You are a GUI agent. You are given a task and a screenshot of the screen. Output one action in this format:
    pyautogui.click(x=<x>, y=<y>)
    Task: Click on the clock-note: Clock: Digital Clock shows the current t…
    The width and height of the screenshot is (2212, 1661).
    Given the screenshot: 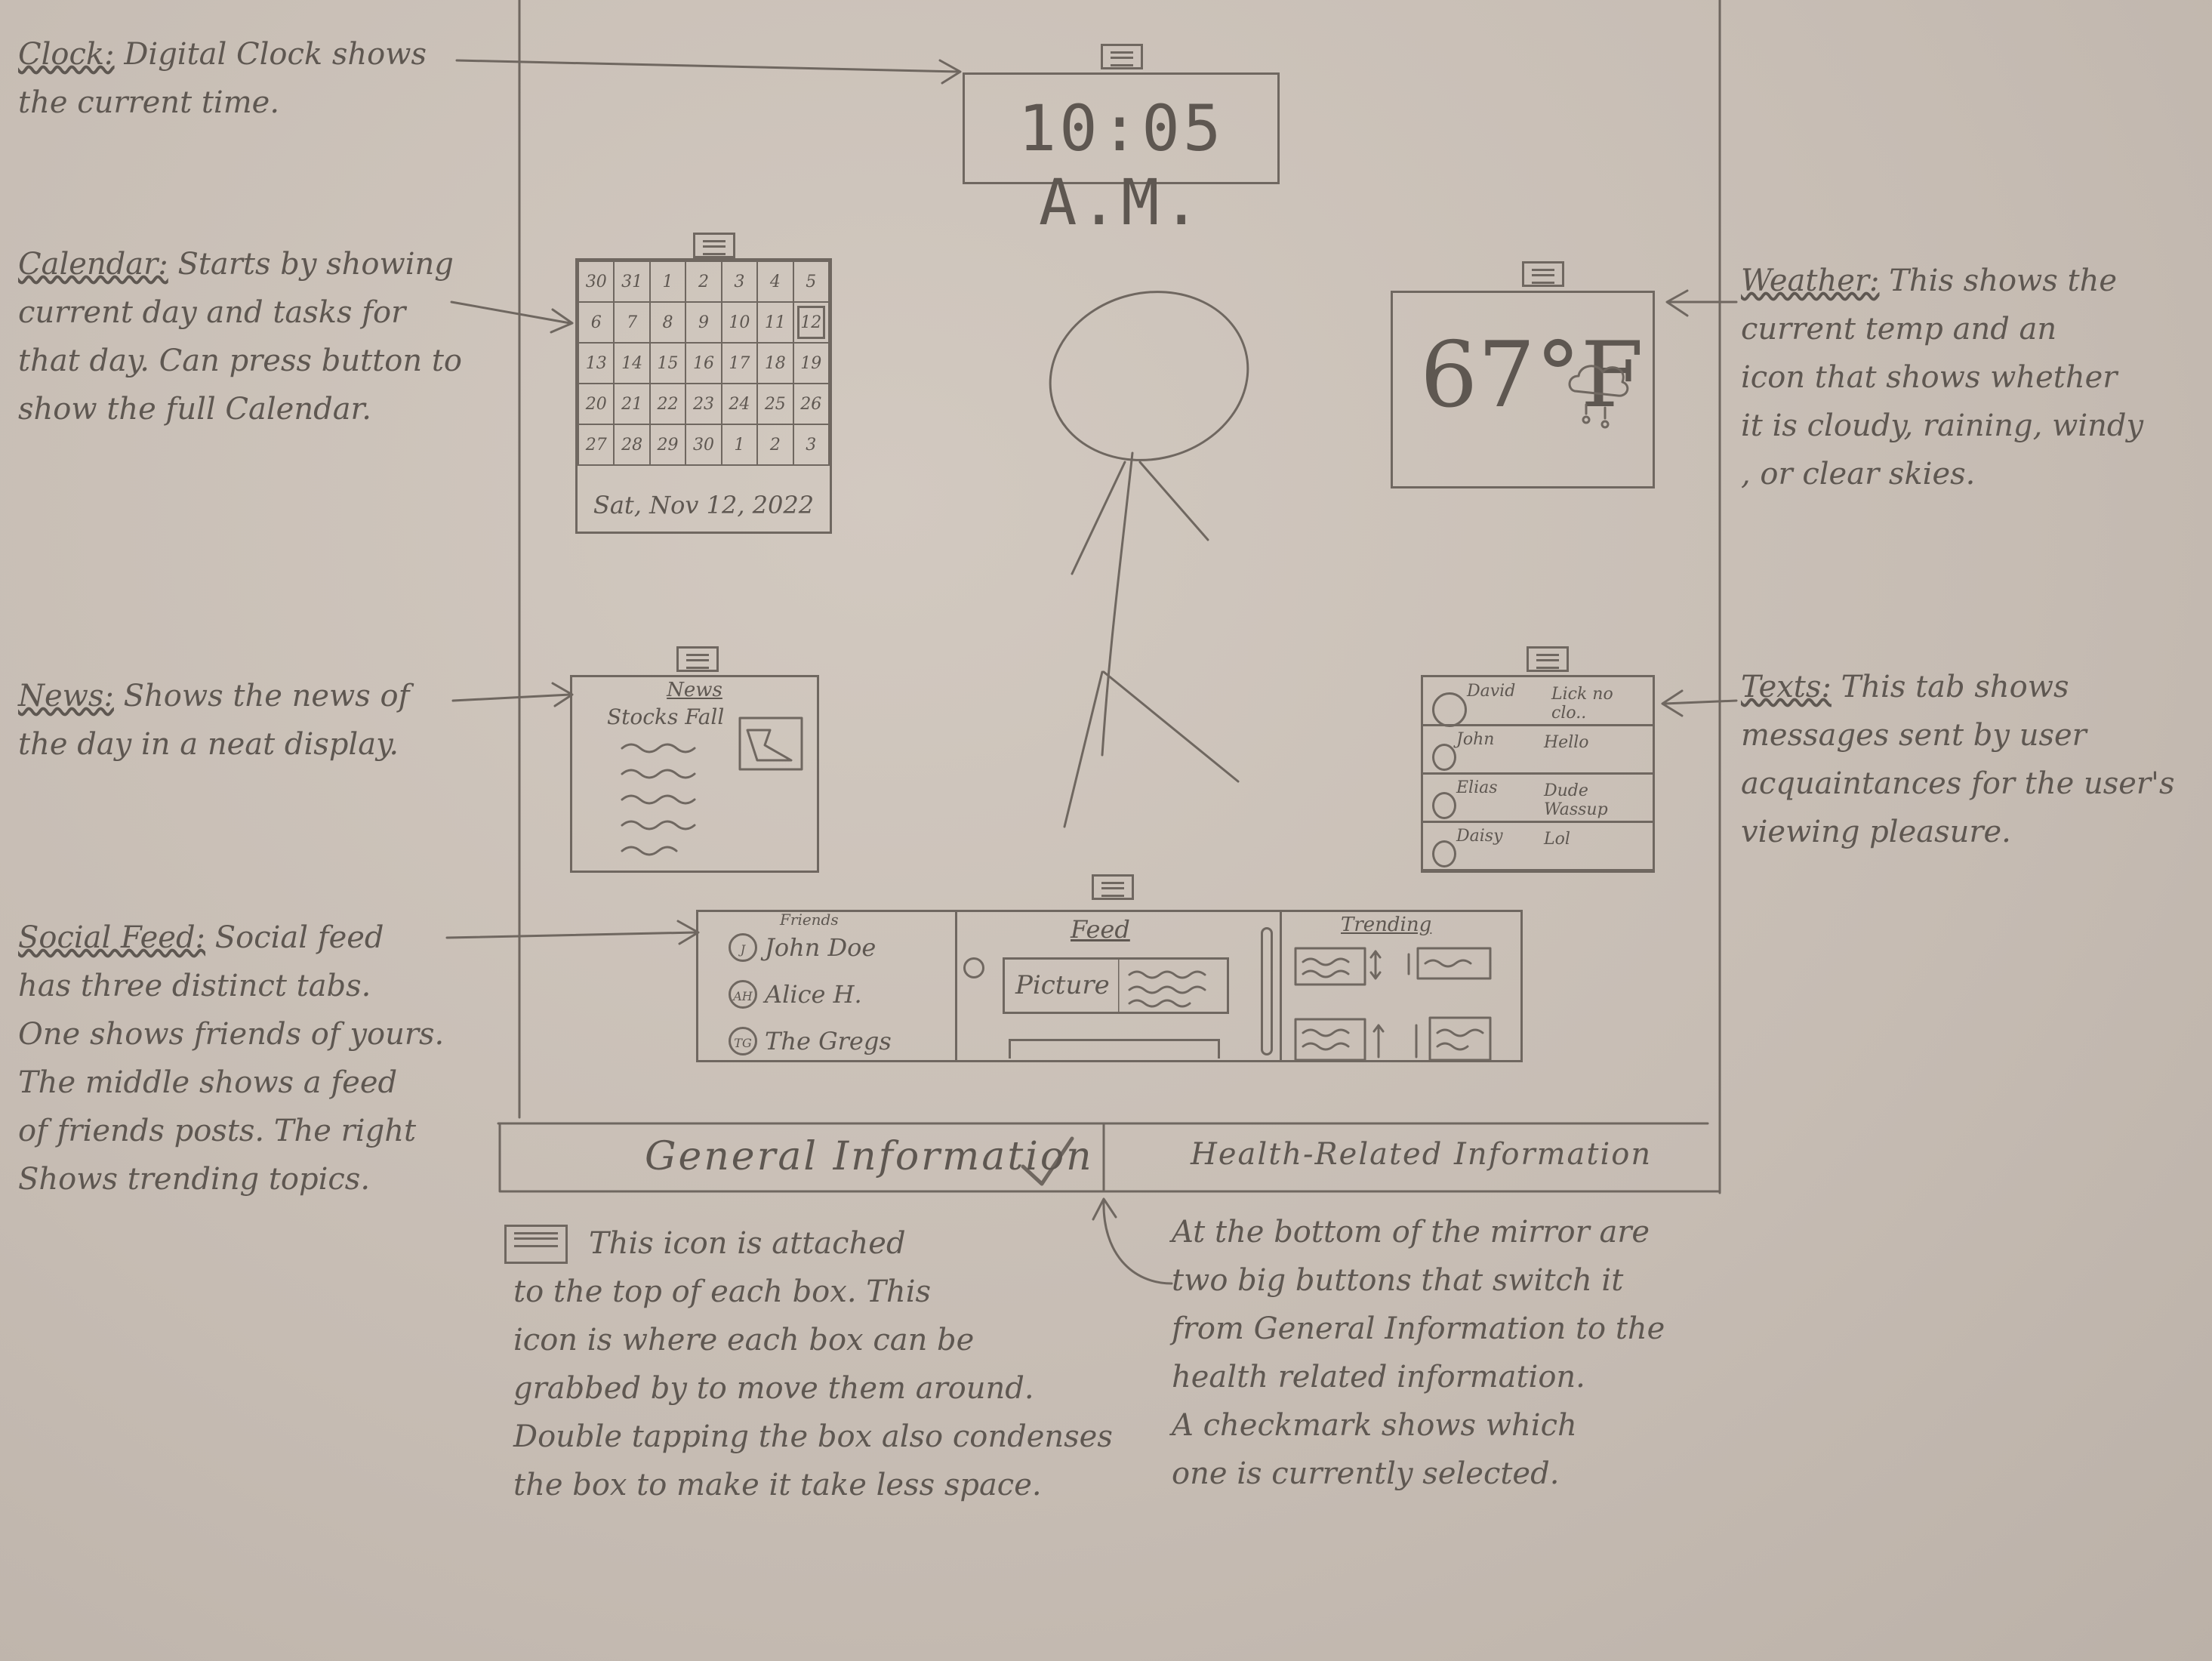 What is the action you would take?
    pyautogui.click(x=244, y=79)
    